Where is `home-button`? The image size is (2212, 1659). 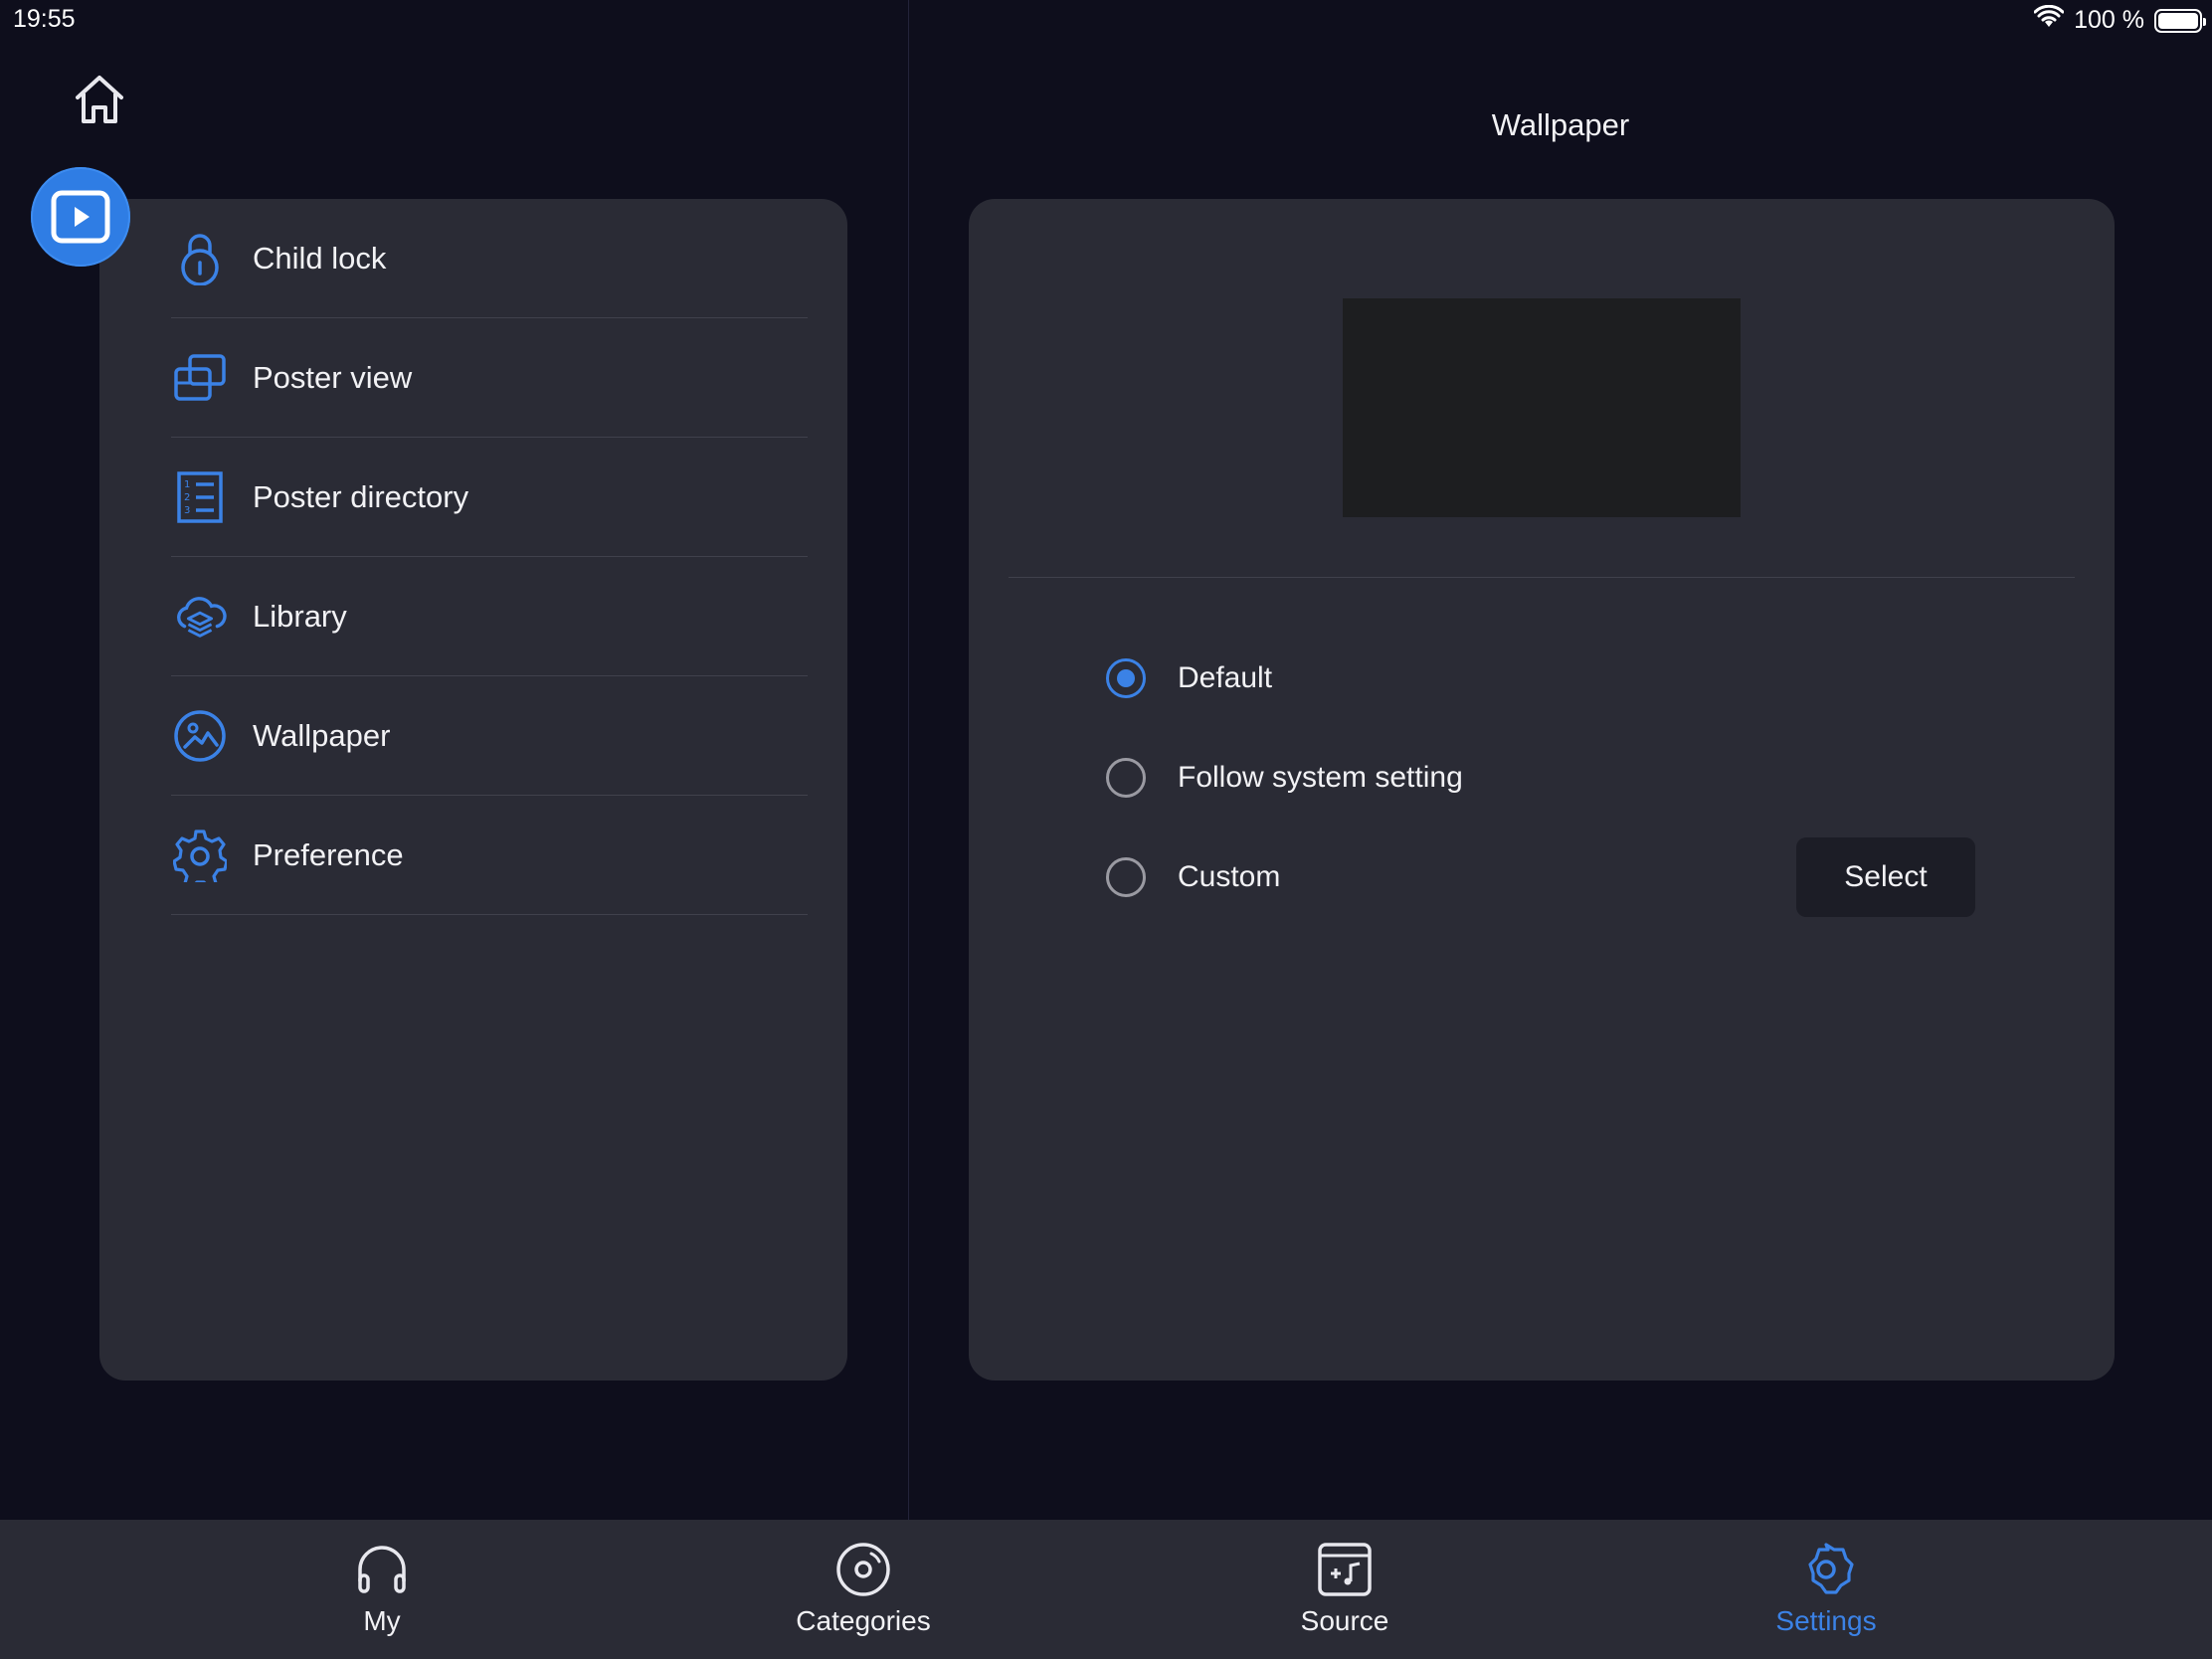
home-button is located at coordinates (99, 99).